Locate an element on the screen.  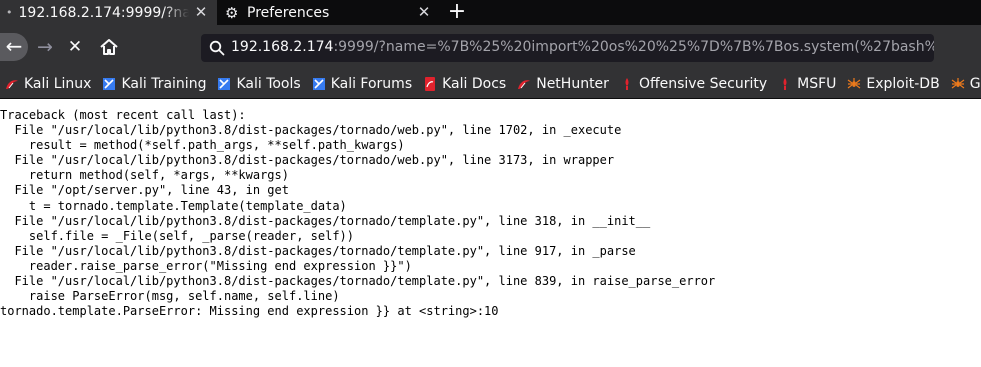
bookmark-msfu: MSFU is located at coordinates (807, 83).